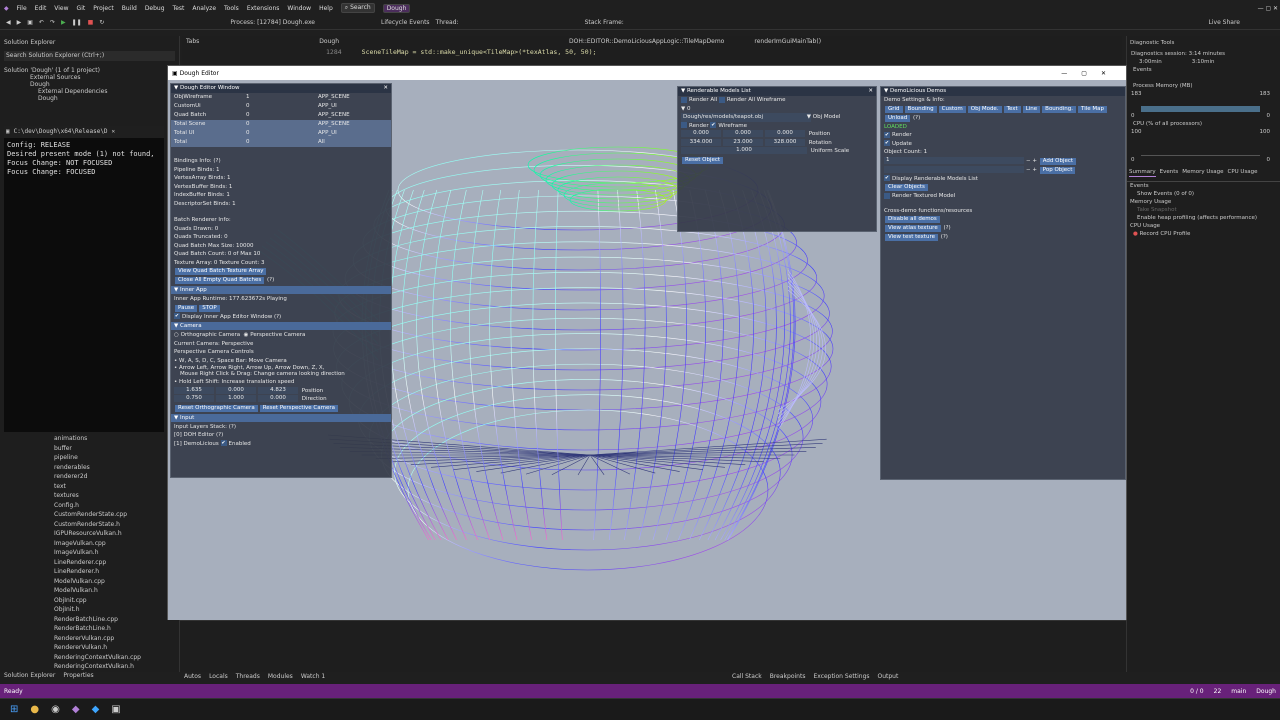 The height and width of the screenshot is (720, 1280). I want to click on update-checkbox, so click(887, 143).